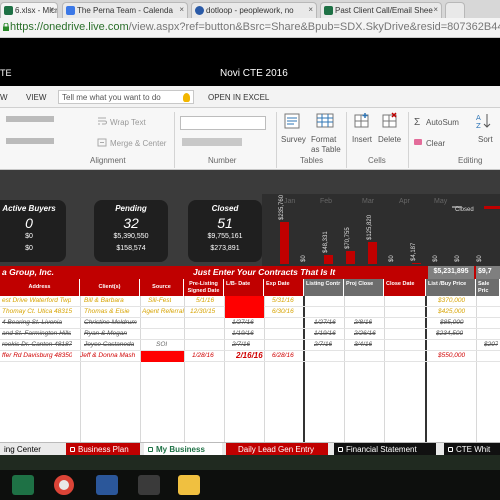  I want to click on cell-listing-contr: 1/27/16, so click(325, 322).